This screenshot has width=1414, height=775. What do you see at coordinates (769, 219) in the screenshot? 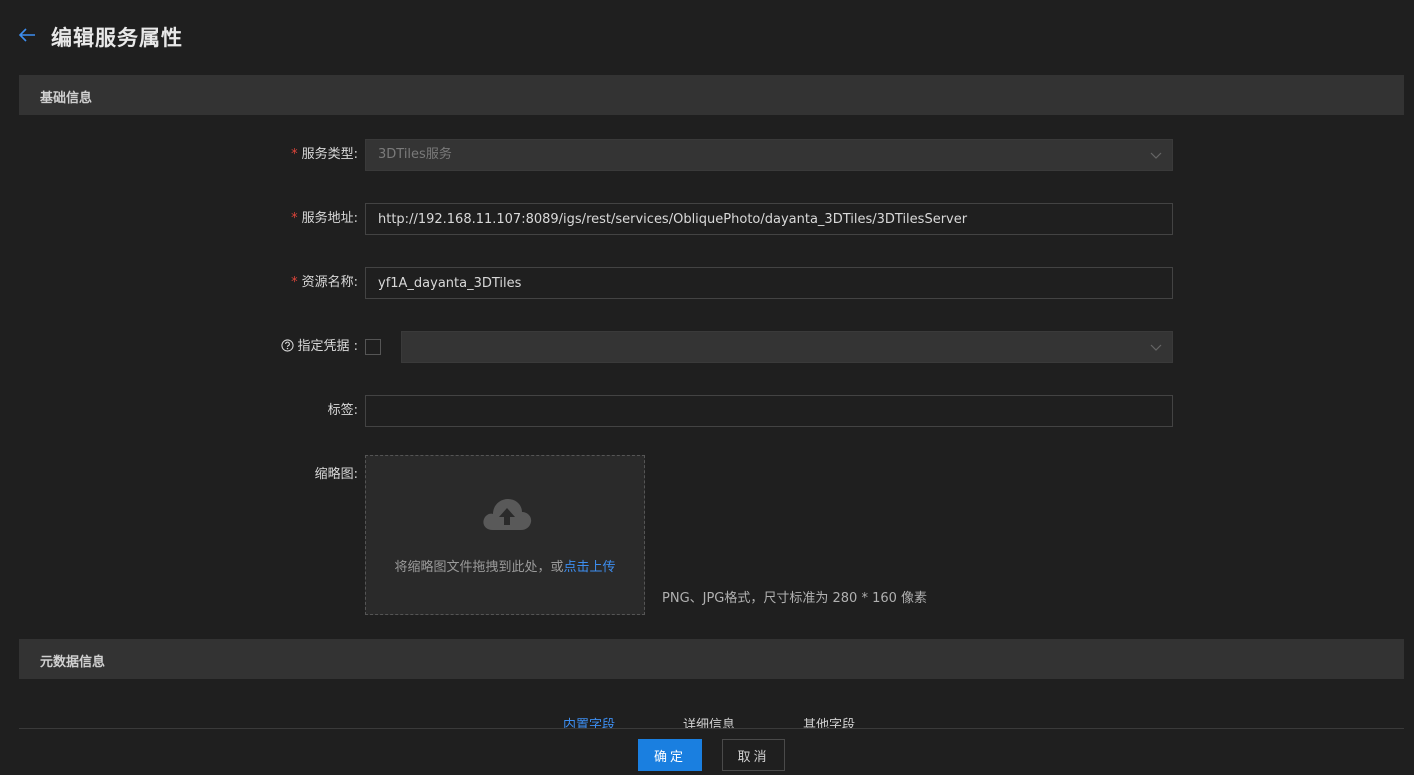
I see `service-url-input` at bounding box center [769, 219].